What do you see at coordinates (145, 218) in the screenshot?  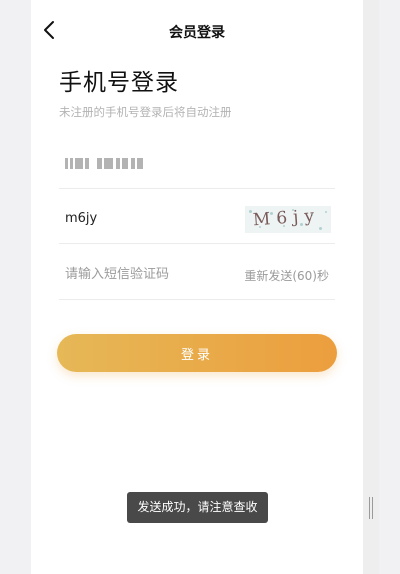 I see `captcha-input` at bounding box center [145, 218].